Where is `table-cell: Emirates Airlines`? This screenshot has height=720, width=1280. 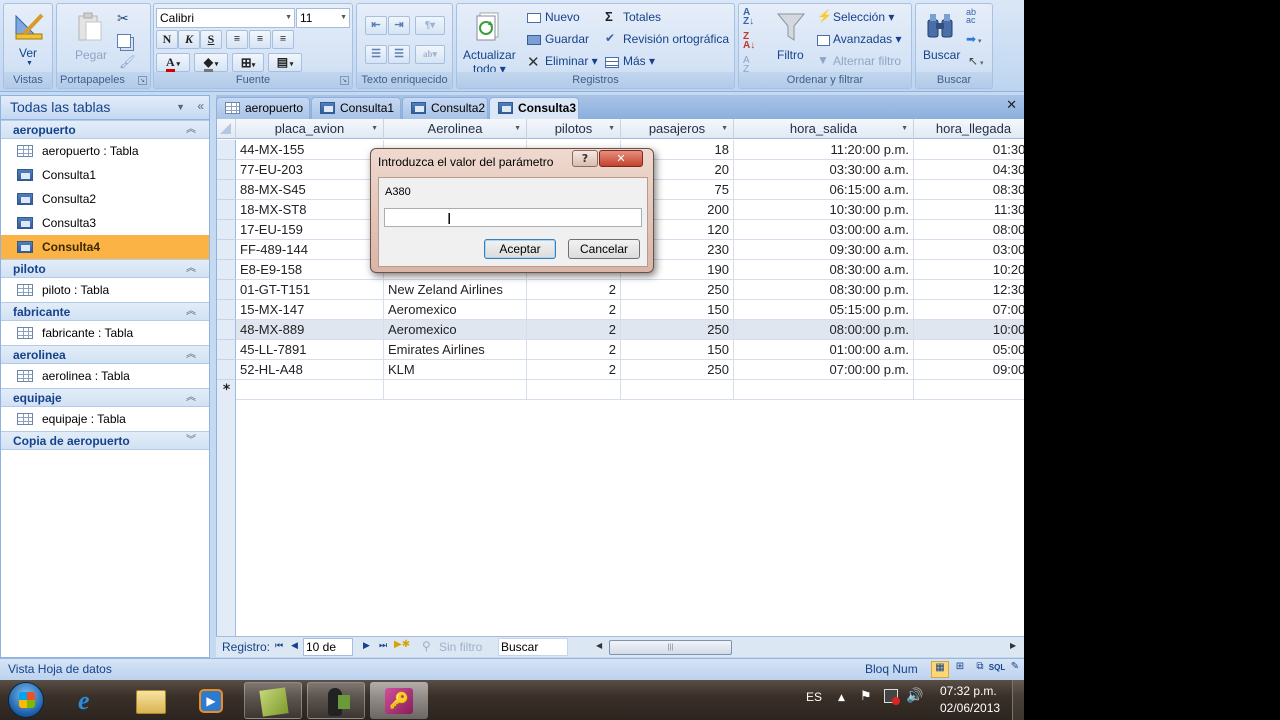 table-cell: Emirates Airlines is located at coordinates (455, 350).